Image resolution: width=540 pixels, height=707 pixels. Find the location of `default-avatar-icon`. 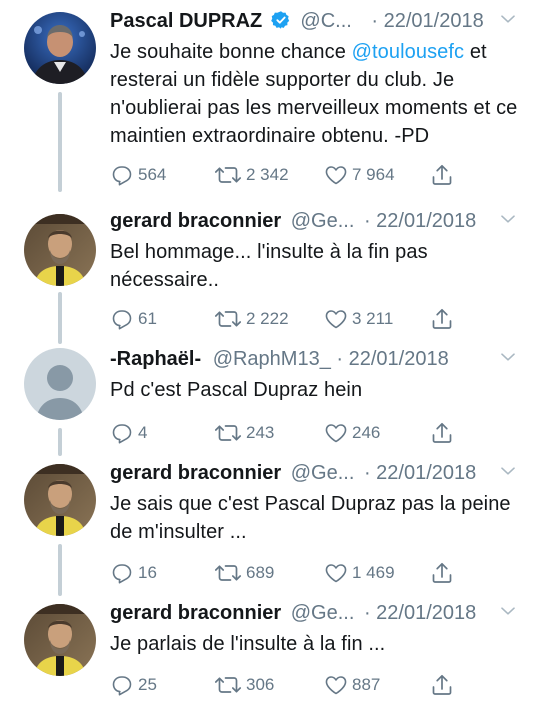

default-avatar-icon is located at coordinates (60, 384).